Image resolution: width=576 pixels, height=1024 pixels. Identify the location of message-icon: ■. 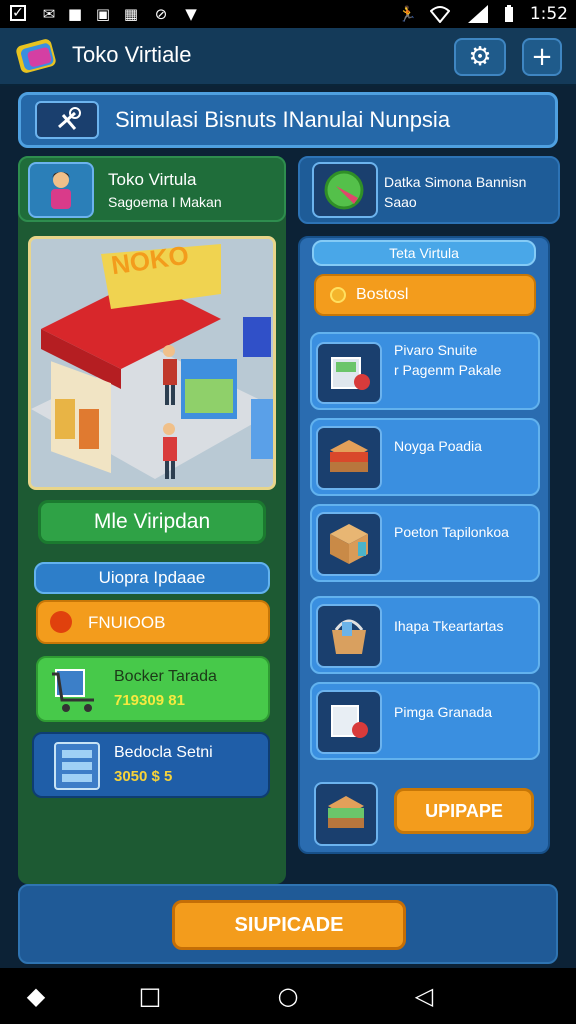
(75, 14).